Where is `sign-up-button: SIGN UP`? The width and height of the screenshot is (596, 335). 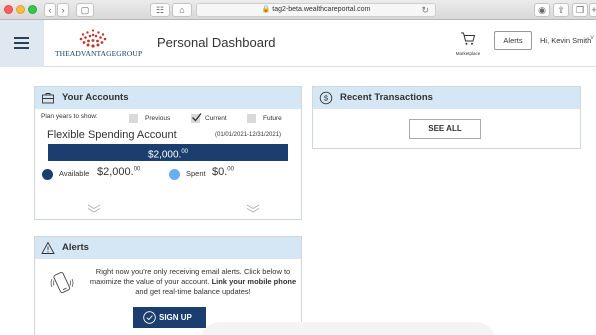
sign-up-button: SIGN UP is located at coordinates (169, 317).